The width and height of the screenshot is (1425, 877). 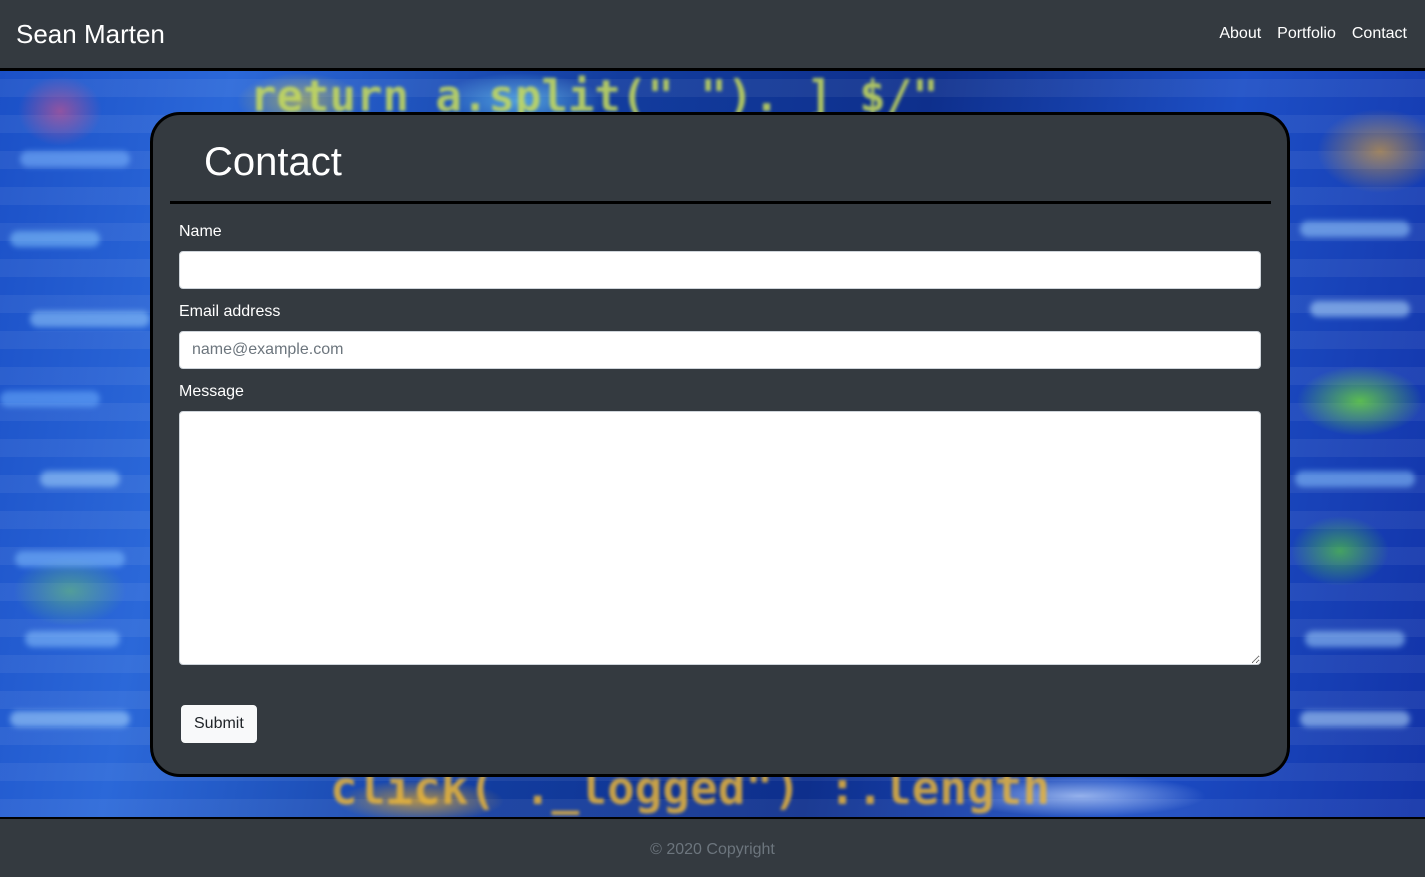 I want to click on nav-link-portfolio: Portfolio, so click(x=1306, y=34).